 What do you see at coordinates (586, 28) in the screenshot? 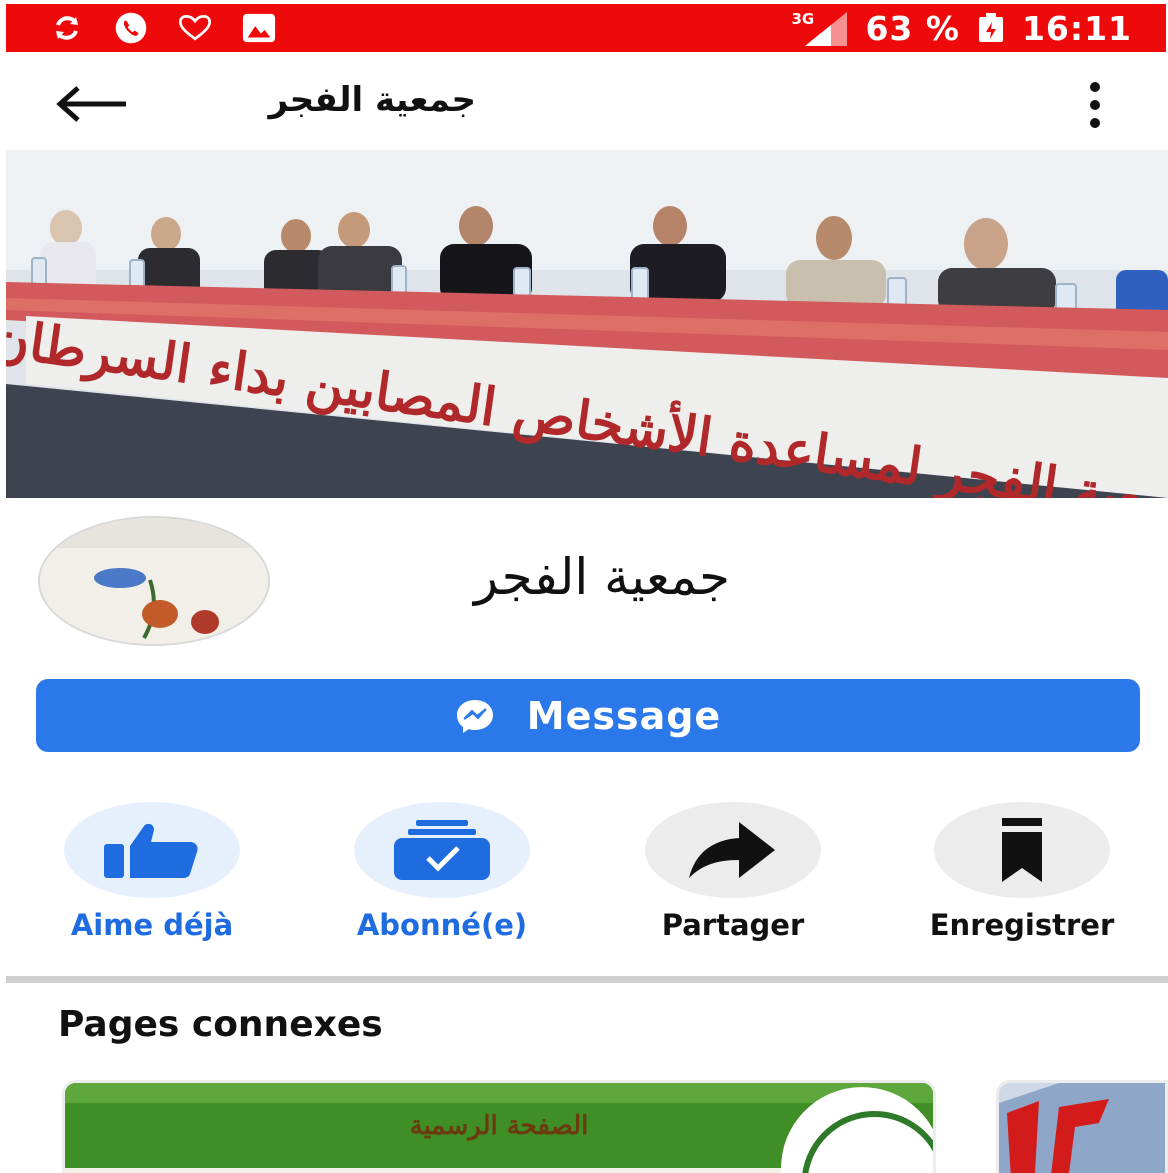
I see `status-bar: 3G 63 % 16:11` at bounding box center [586, 28].